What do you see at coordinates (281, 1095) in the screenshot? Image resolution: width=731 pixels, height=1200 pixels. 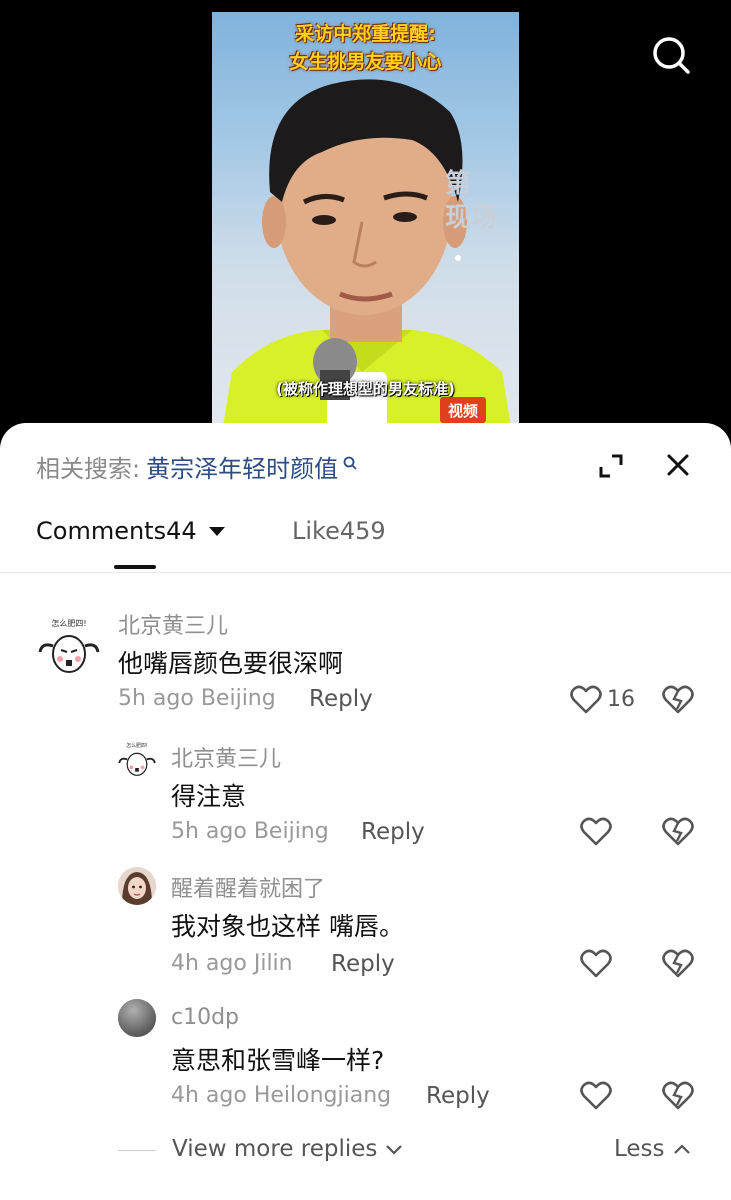 I see `comment-meta: 4h ago Heilongjiang` at bounding box center [281, 1095].